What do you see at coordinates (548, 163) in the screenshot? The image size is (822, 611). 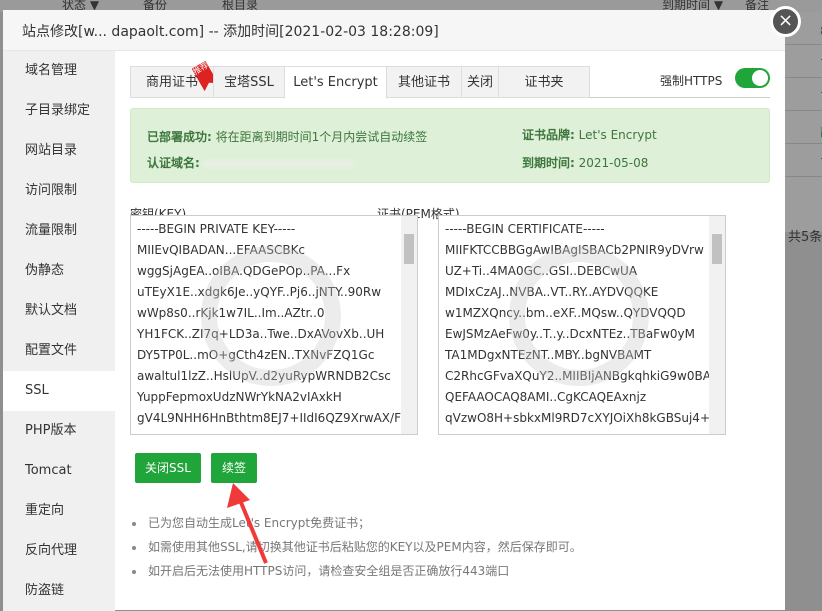 I see `expire-label: 到期时间:` at bounding box center [548, 163].